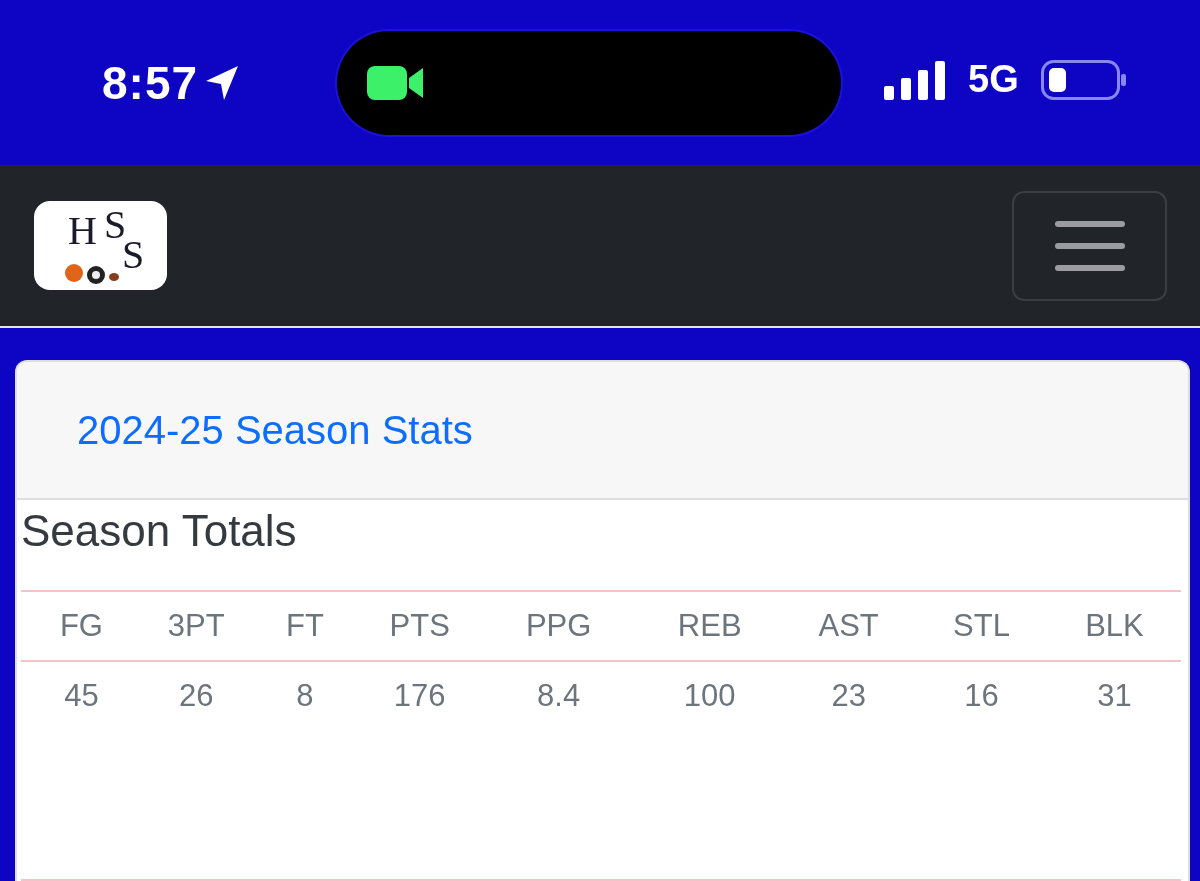 This screenshot has height=881, width=1200. I want to click on clock-time: 8:57, so click(150, 82).